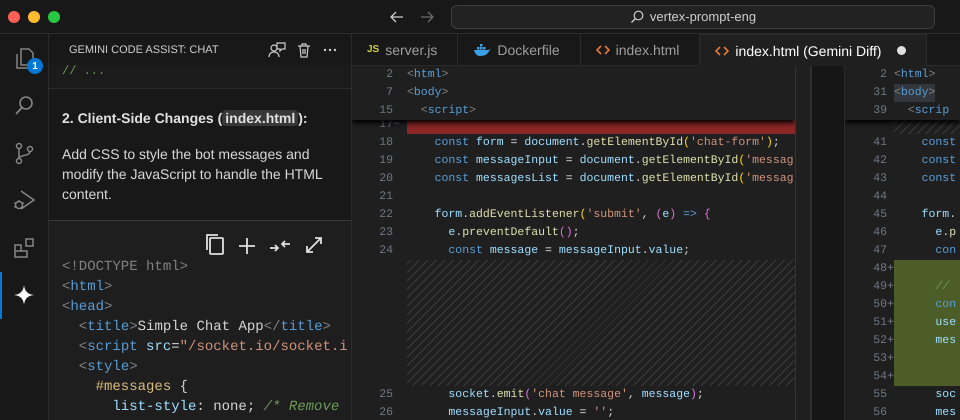 This screenshot has width=960, height=420. I want to click on plus-icon, so click(247, 246).